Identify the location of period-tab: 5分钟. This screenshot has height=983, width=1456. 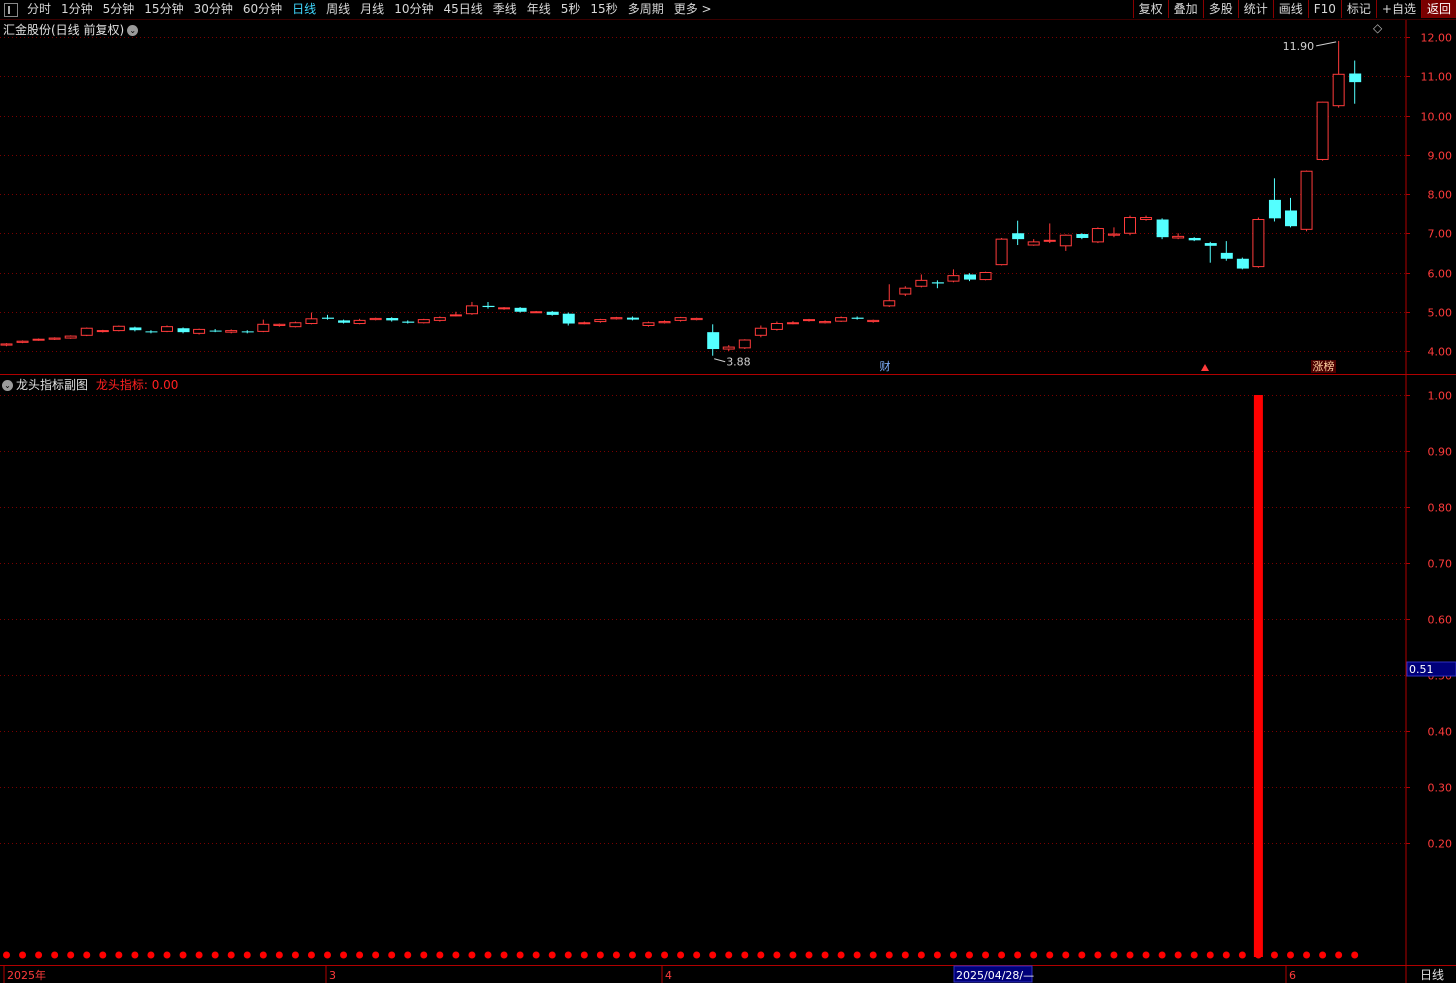
(119, 9).